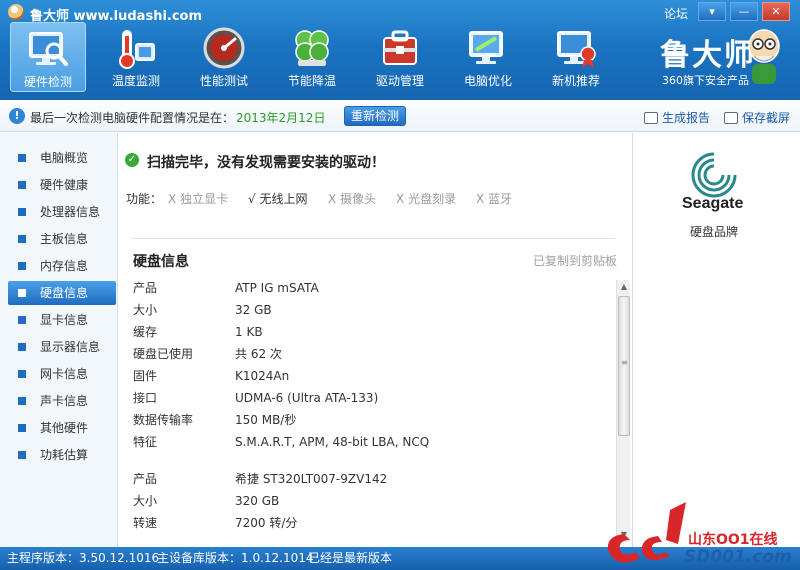 Image resolution: width=800 pixels, height=570 pixels. What do you see at coordinates (252, 199) in the screenshot?
I see `feature-mark: √` at bounding box center [252, 199].